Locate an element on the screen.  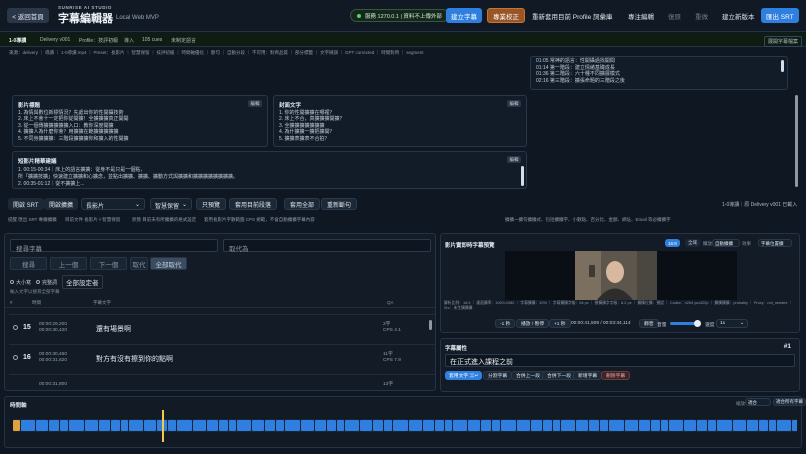
forward-1s-button: +1 秒 is located at coordinates (560, 323).